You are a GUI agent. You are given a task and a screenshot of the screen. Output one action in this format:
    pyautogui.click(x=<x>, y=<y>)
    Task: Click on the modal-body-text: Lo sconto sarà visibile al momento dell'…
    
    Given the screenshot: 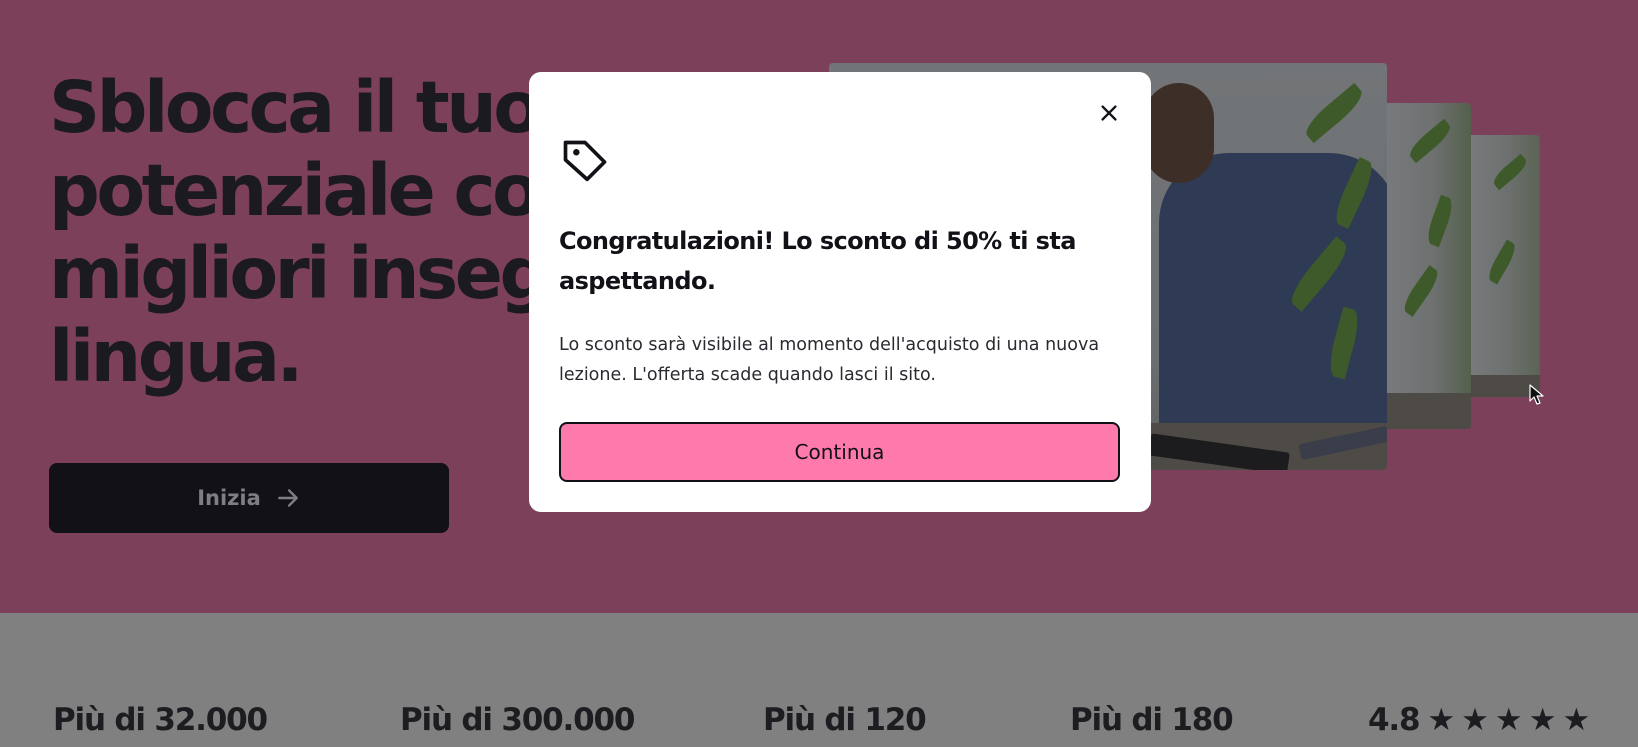 What is the action you would take?
    pyautogui.click(x=829, y=360)
    